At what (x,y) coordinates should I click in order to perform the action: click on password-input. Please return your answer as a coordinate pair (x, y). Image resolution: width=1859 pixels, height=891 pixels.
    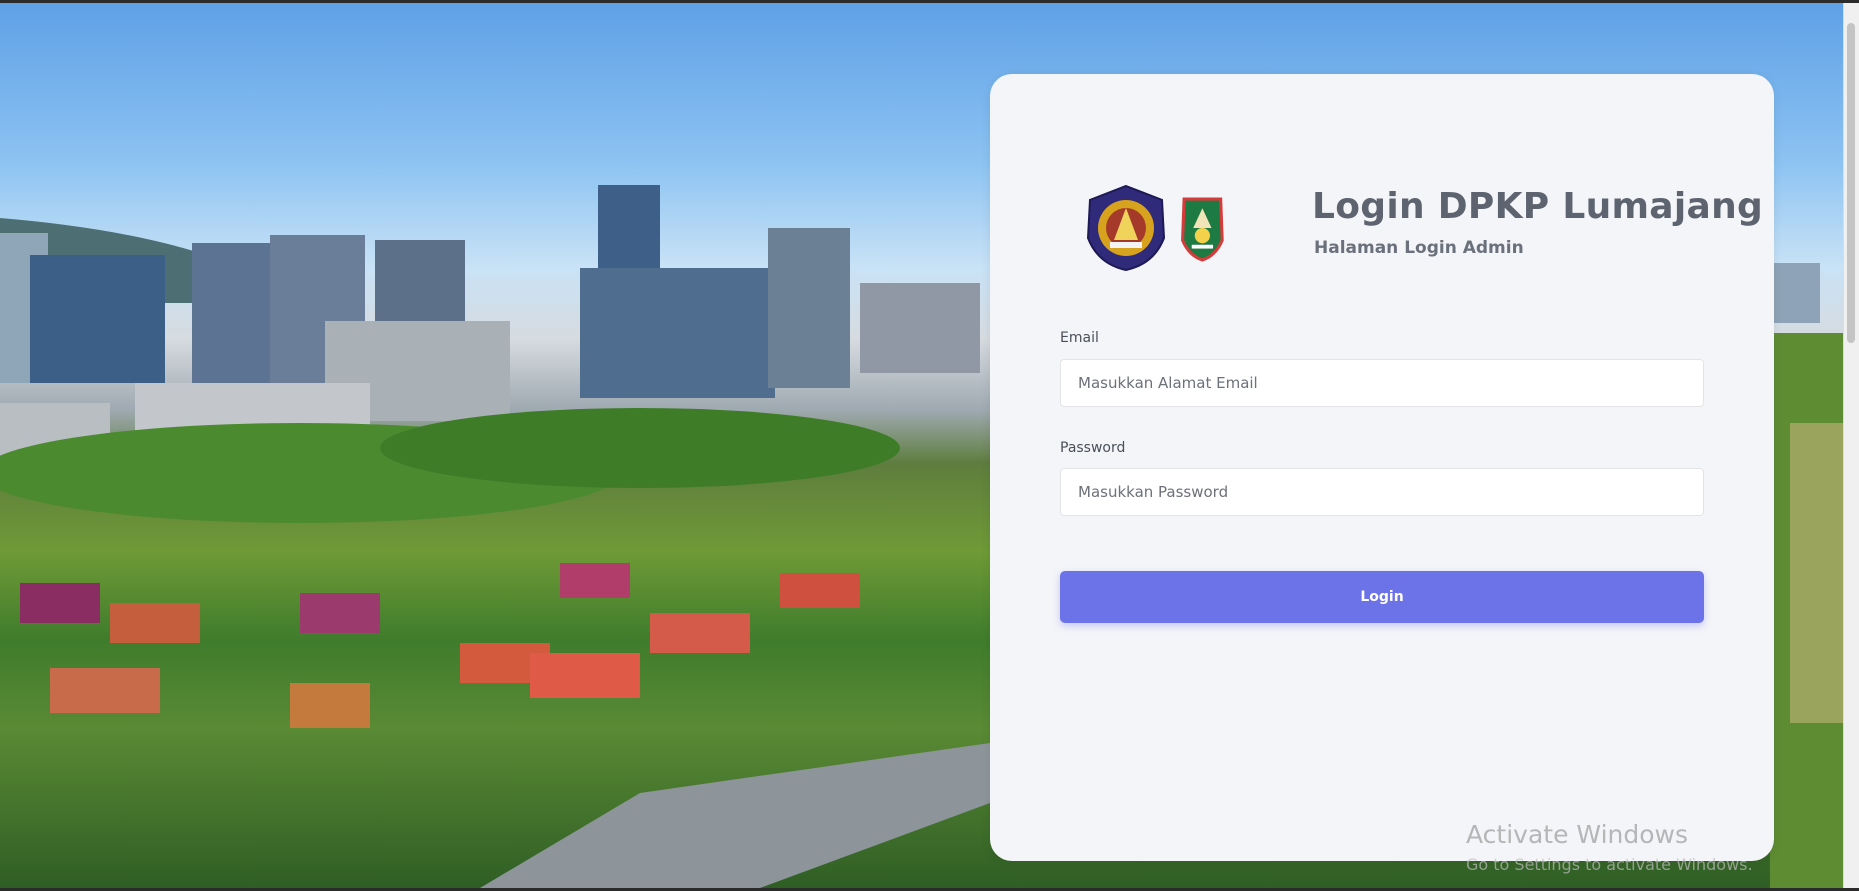
    Looking at the image, I should click on (1382, 492).